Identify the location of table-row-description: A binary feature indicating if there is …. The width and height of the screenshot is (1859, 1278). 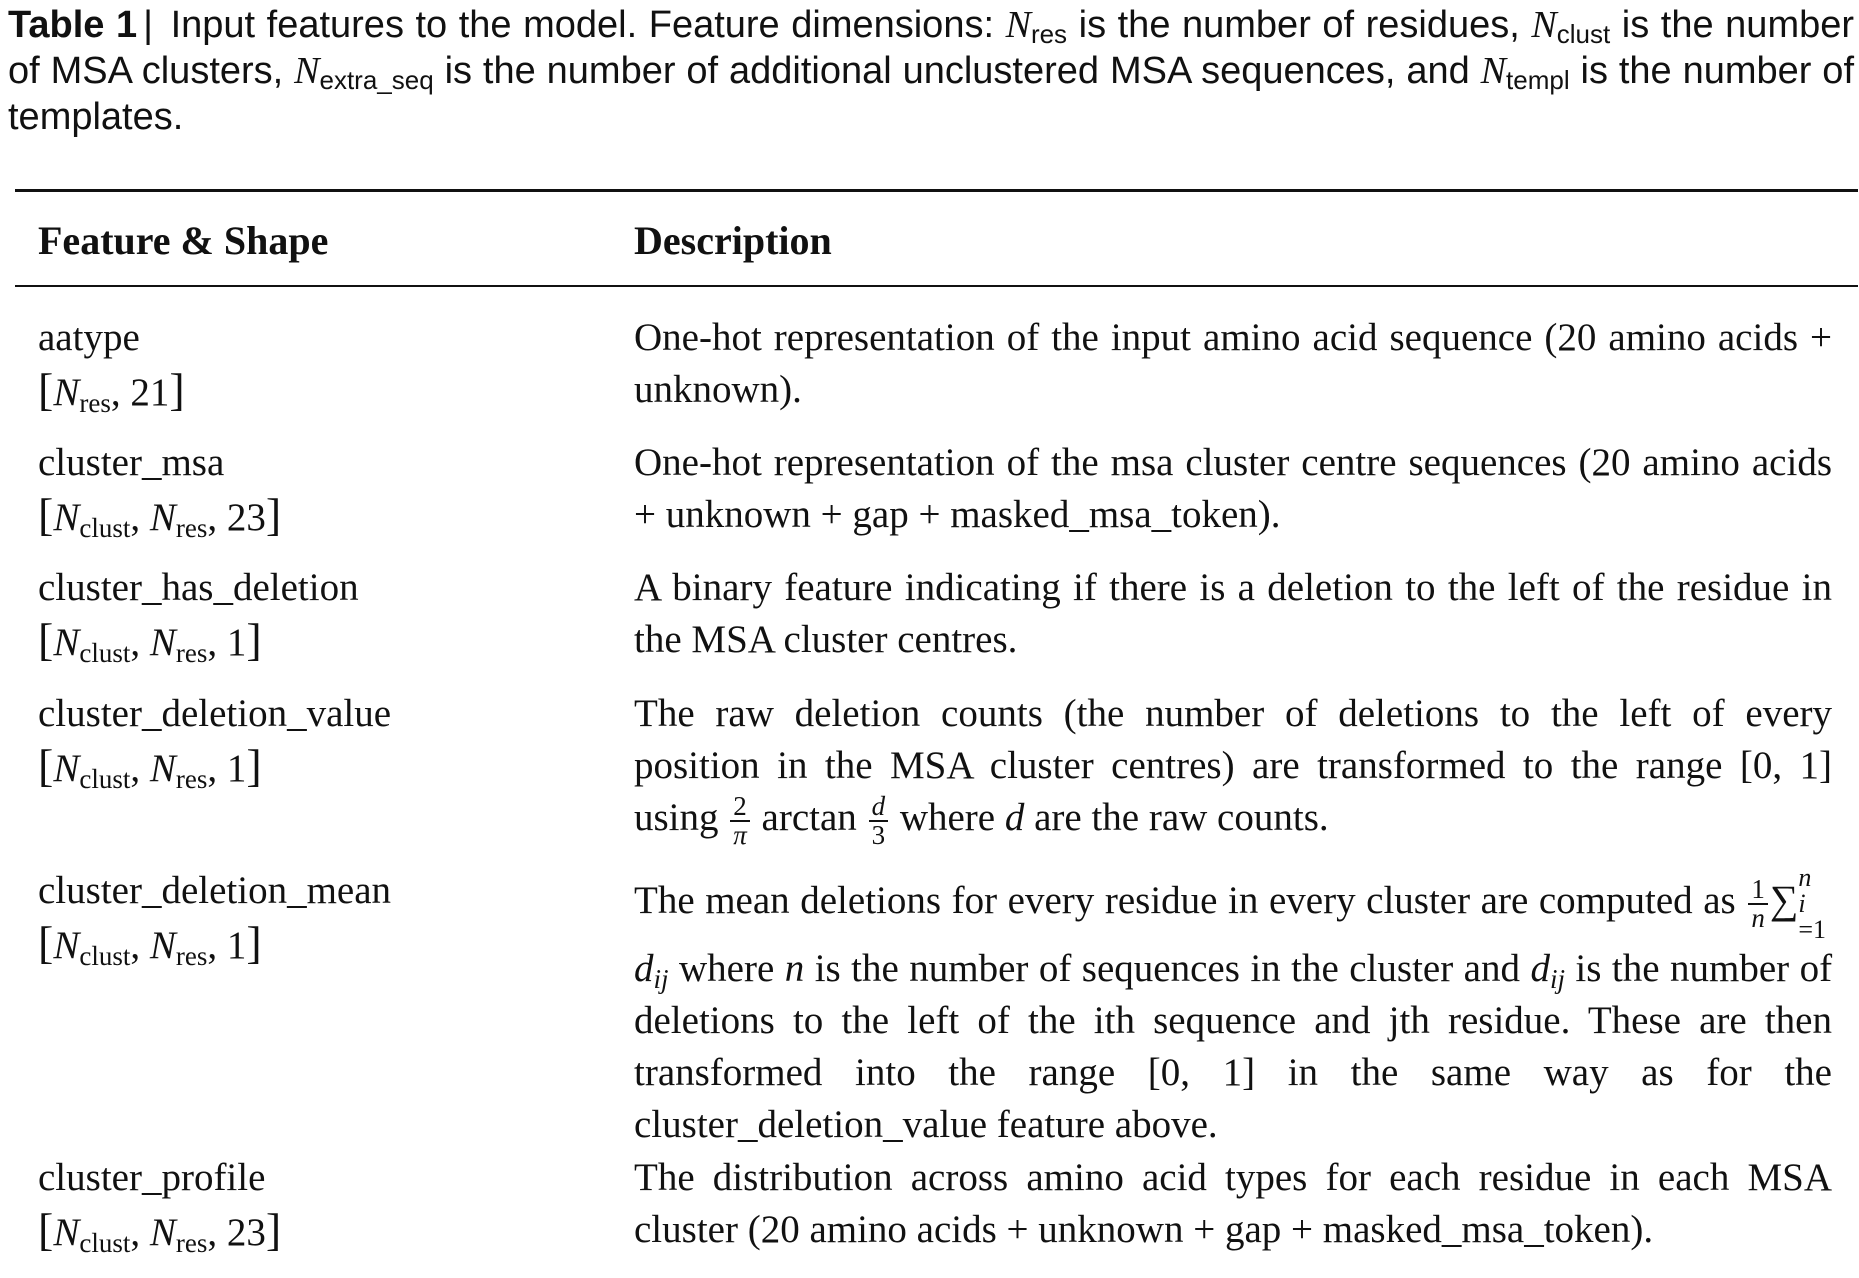
(1233, 613).